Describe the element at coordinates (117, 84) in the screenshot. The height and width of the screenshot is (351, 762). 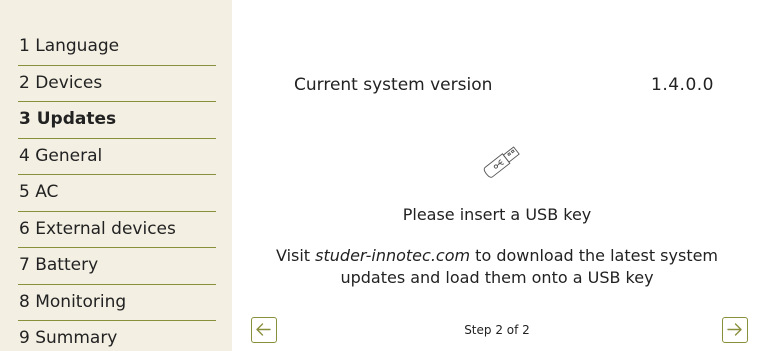
I see `step-devices: 2 Devices` at that location.